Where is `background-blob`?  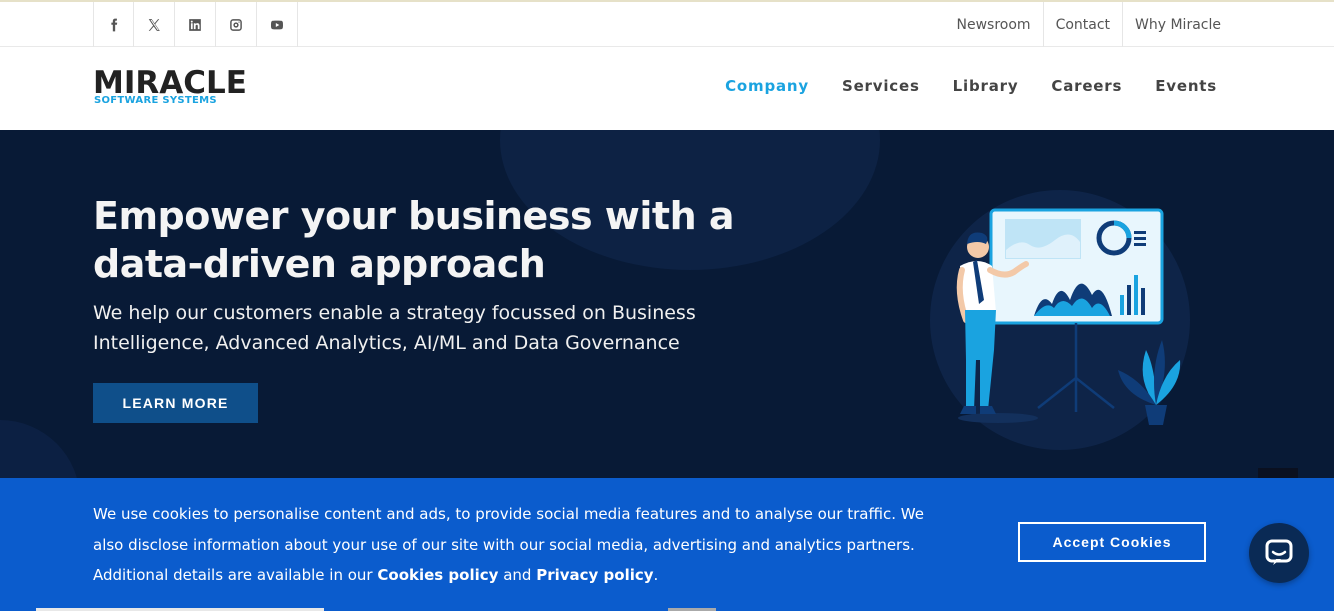 background-blob is located at coordinates (40, 450).